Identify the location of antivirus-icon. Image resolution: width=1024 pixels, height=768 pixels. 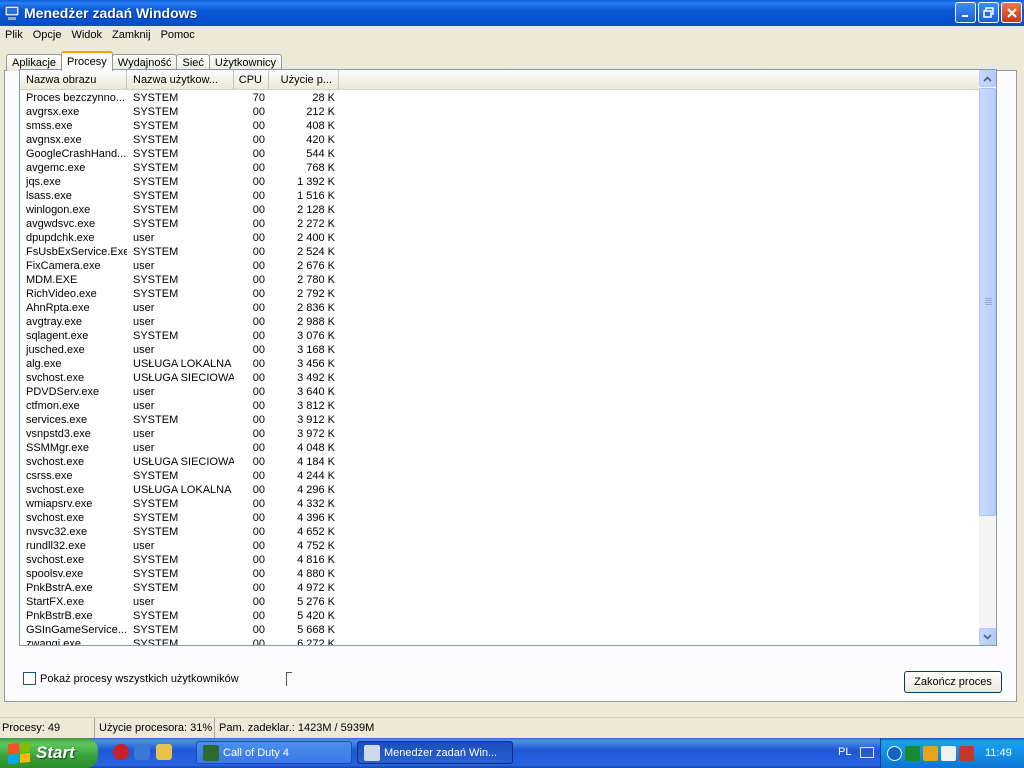
(930, 753).